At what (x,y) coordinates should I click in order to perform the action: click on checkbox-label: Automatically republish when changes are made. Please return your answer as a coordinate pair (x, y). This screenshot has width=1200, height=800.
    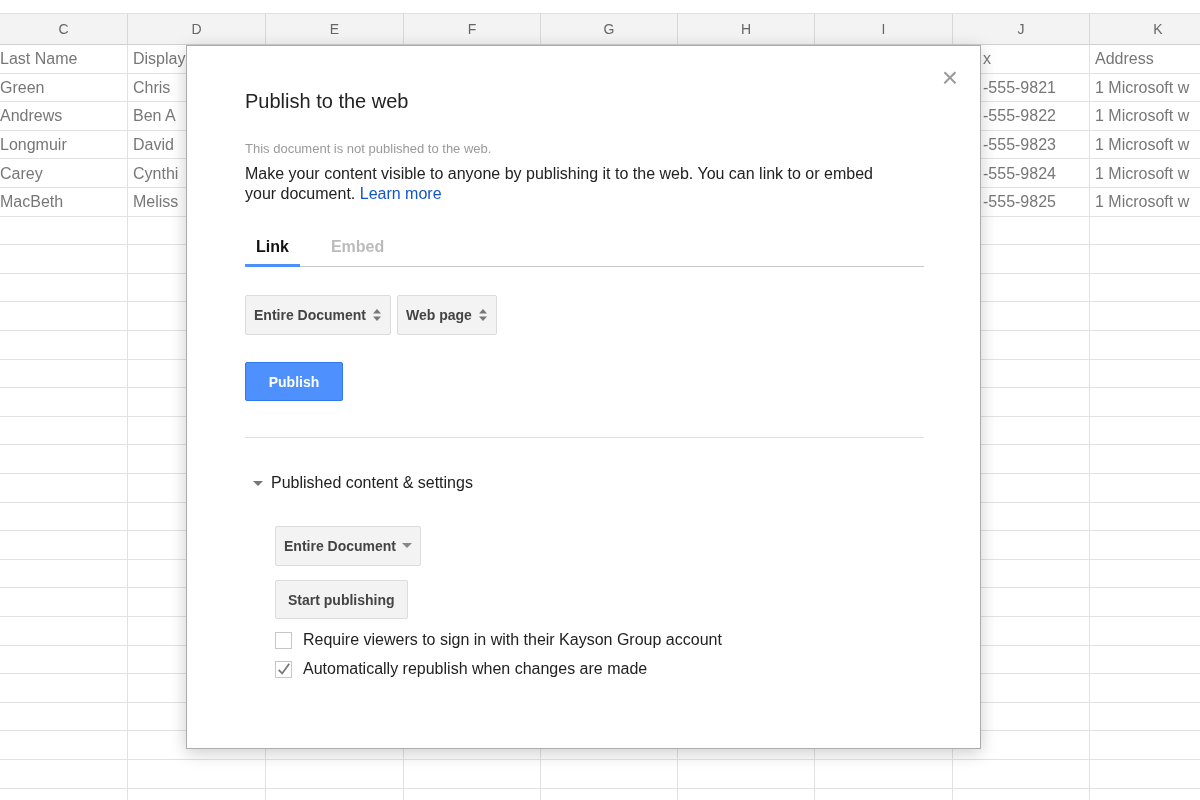
    Looking at the image, I should click on (475, 669).